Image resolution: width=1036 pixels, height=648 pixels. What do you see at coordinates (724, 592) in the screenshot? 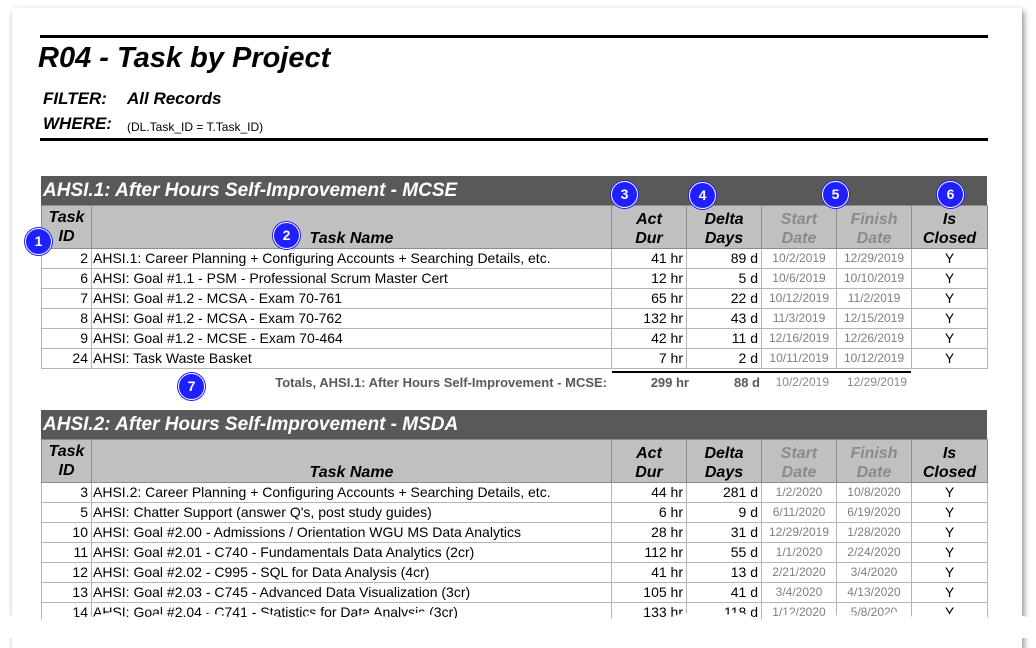
I see `delta-days: 41 d` at bounding box center [724, 592].